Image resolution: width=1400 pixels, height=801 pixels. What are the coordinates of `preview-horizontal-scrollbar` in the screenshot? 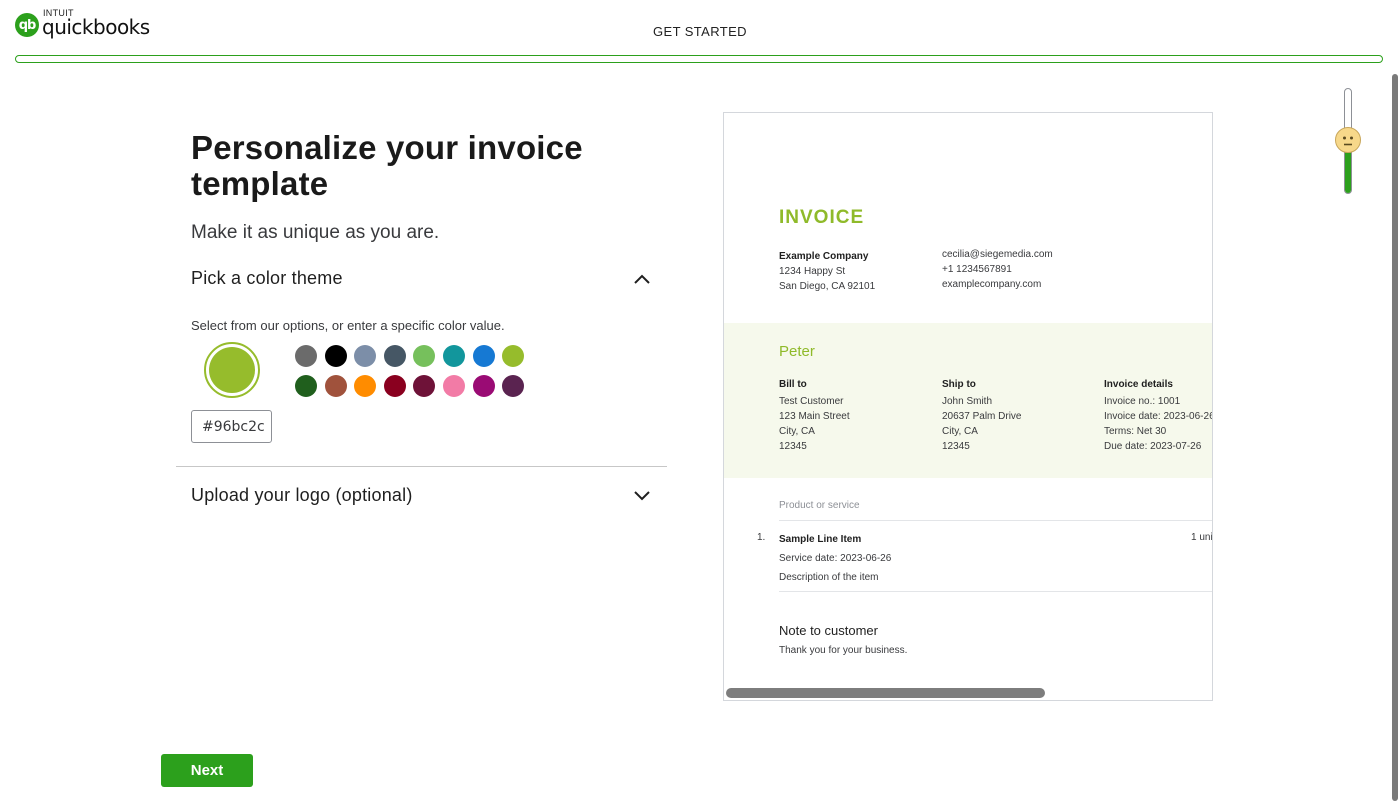 It's located at (885, 693).